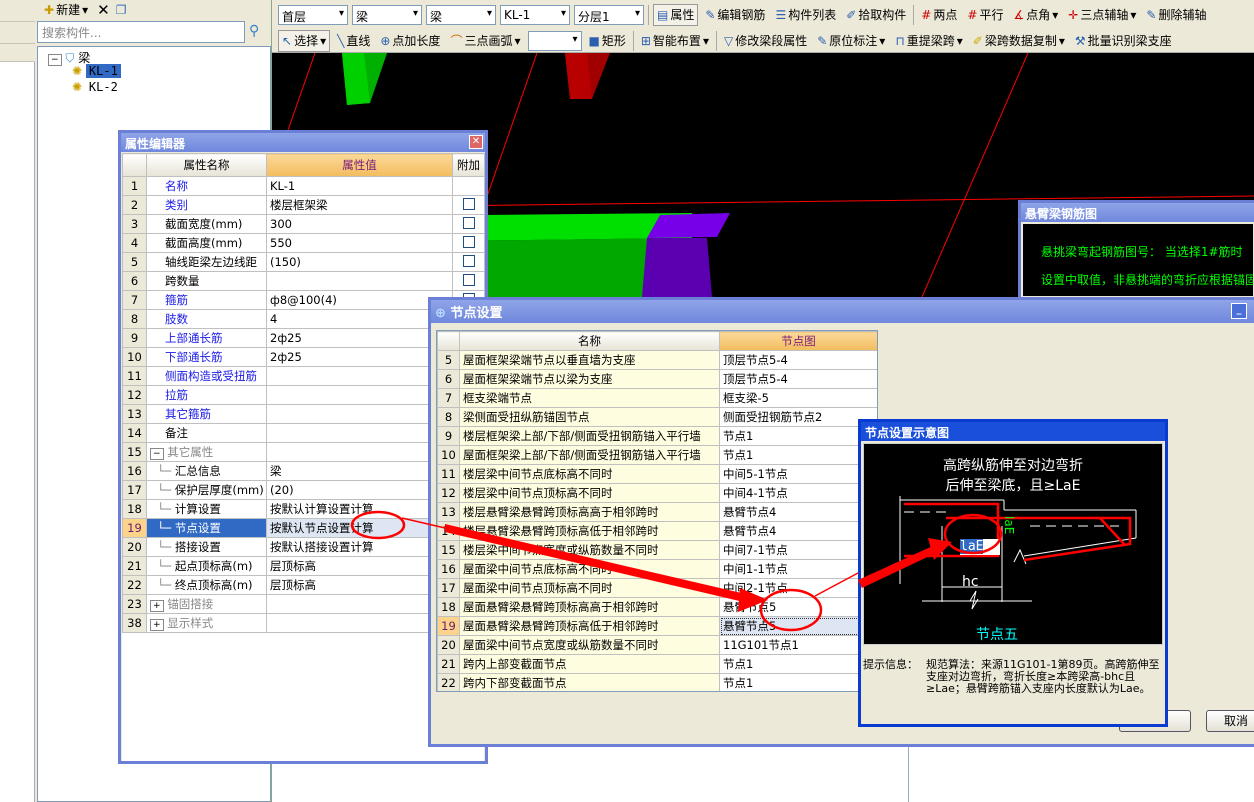 The height and width of the screenshot is (802, 1254). Describe the element at coordinates (1102, 15) in the screenshot. I see `three-point-axis-button: ✛ 三点辅轴 ▾` at that location.